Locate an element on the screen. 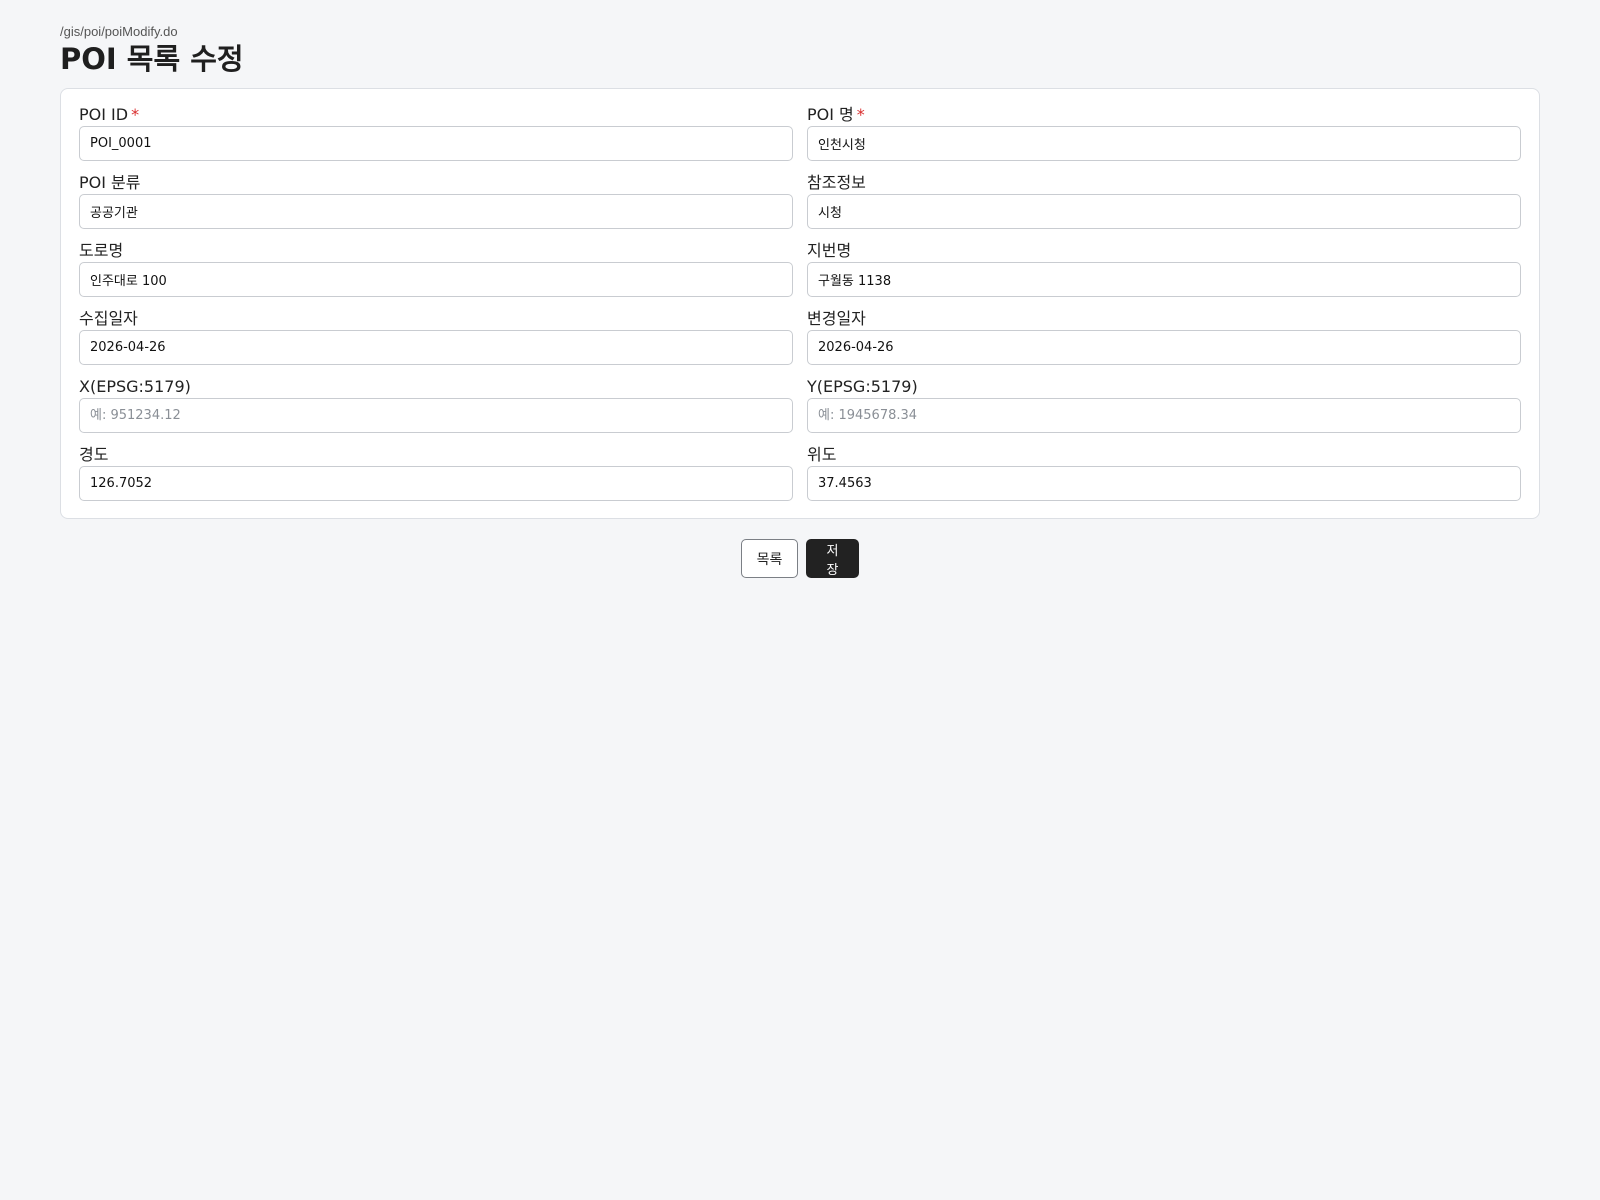 The image size is (1600, 1200). field-poi-name: POI 명 * is located at coordinates (1164, 139).